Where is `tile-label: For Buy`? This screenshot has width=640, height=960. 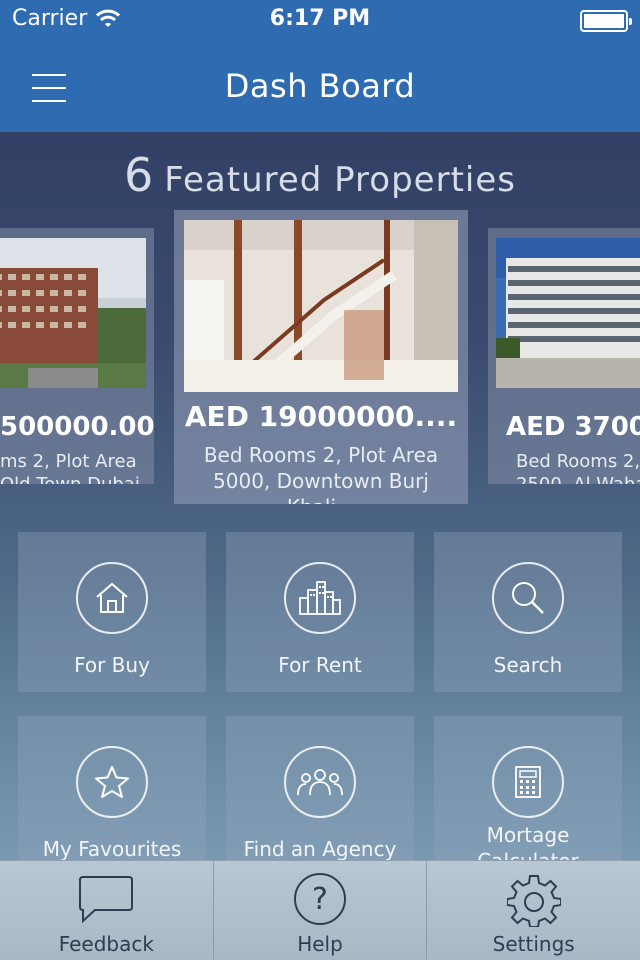 tile-label: For Buy is located at coordinates (112, 665).